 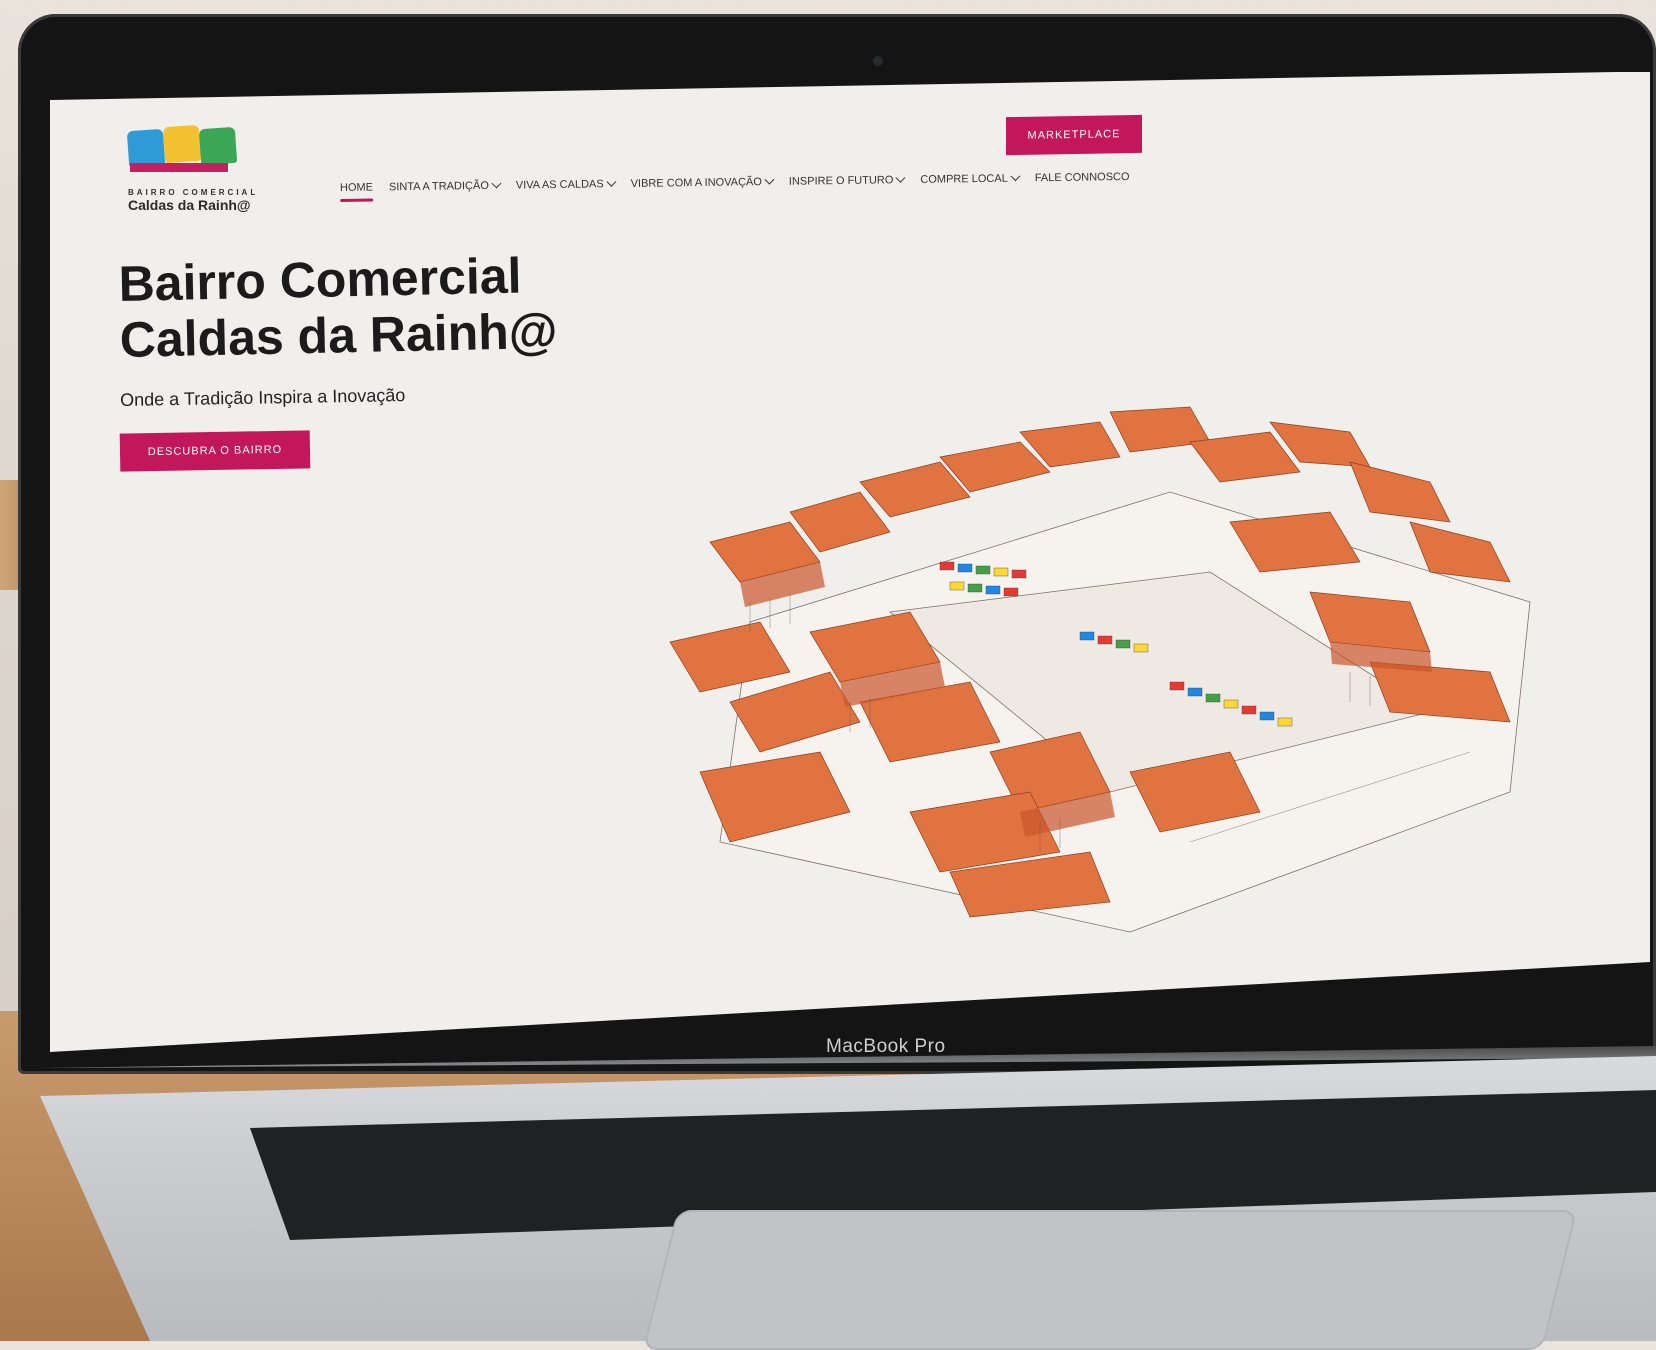 I want to click on nav-item-label: HOME, so click(x=356, y=187).